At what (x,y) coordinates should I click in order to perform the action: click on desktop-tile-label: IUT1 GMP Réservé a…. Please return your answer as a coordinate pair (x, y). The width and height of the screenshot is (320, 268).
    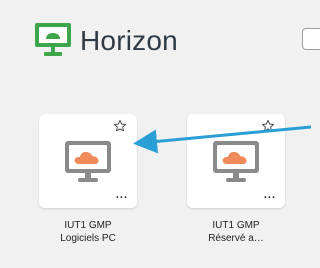
    Looking at the image, I should click on (236, 232).